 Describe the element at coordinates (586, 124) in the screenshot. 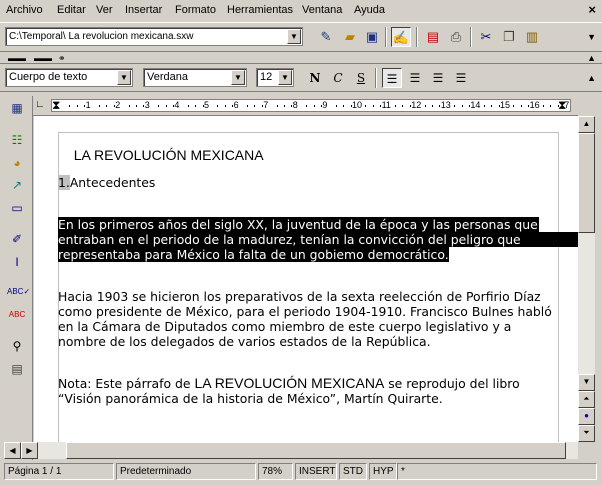

I see `scroll-up-icon: ▲` at that location.